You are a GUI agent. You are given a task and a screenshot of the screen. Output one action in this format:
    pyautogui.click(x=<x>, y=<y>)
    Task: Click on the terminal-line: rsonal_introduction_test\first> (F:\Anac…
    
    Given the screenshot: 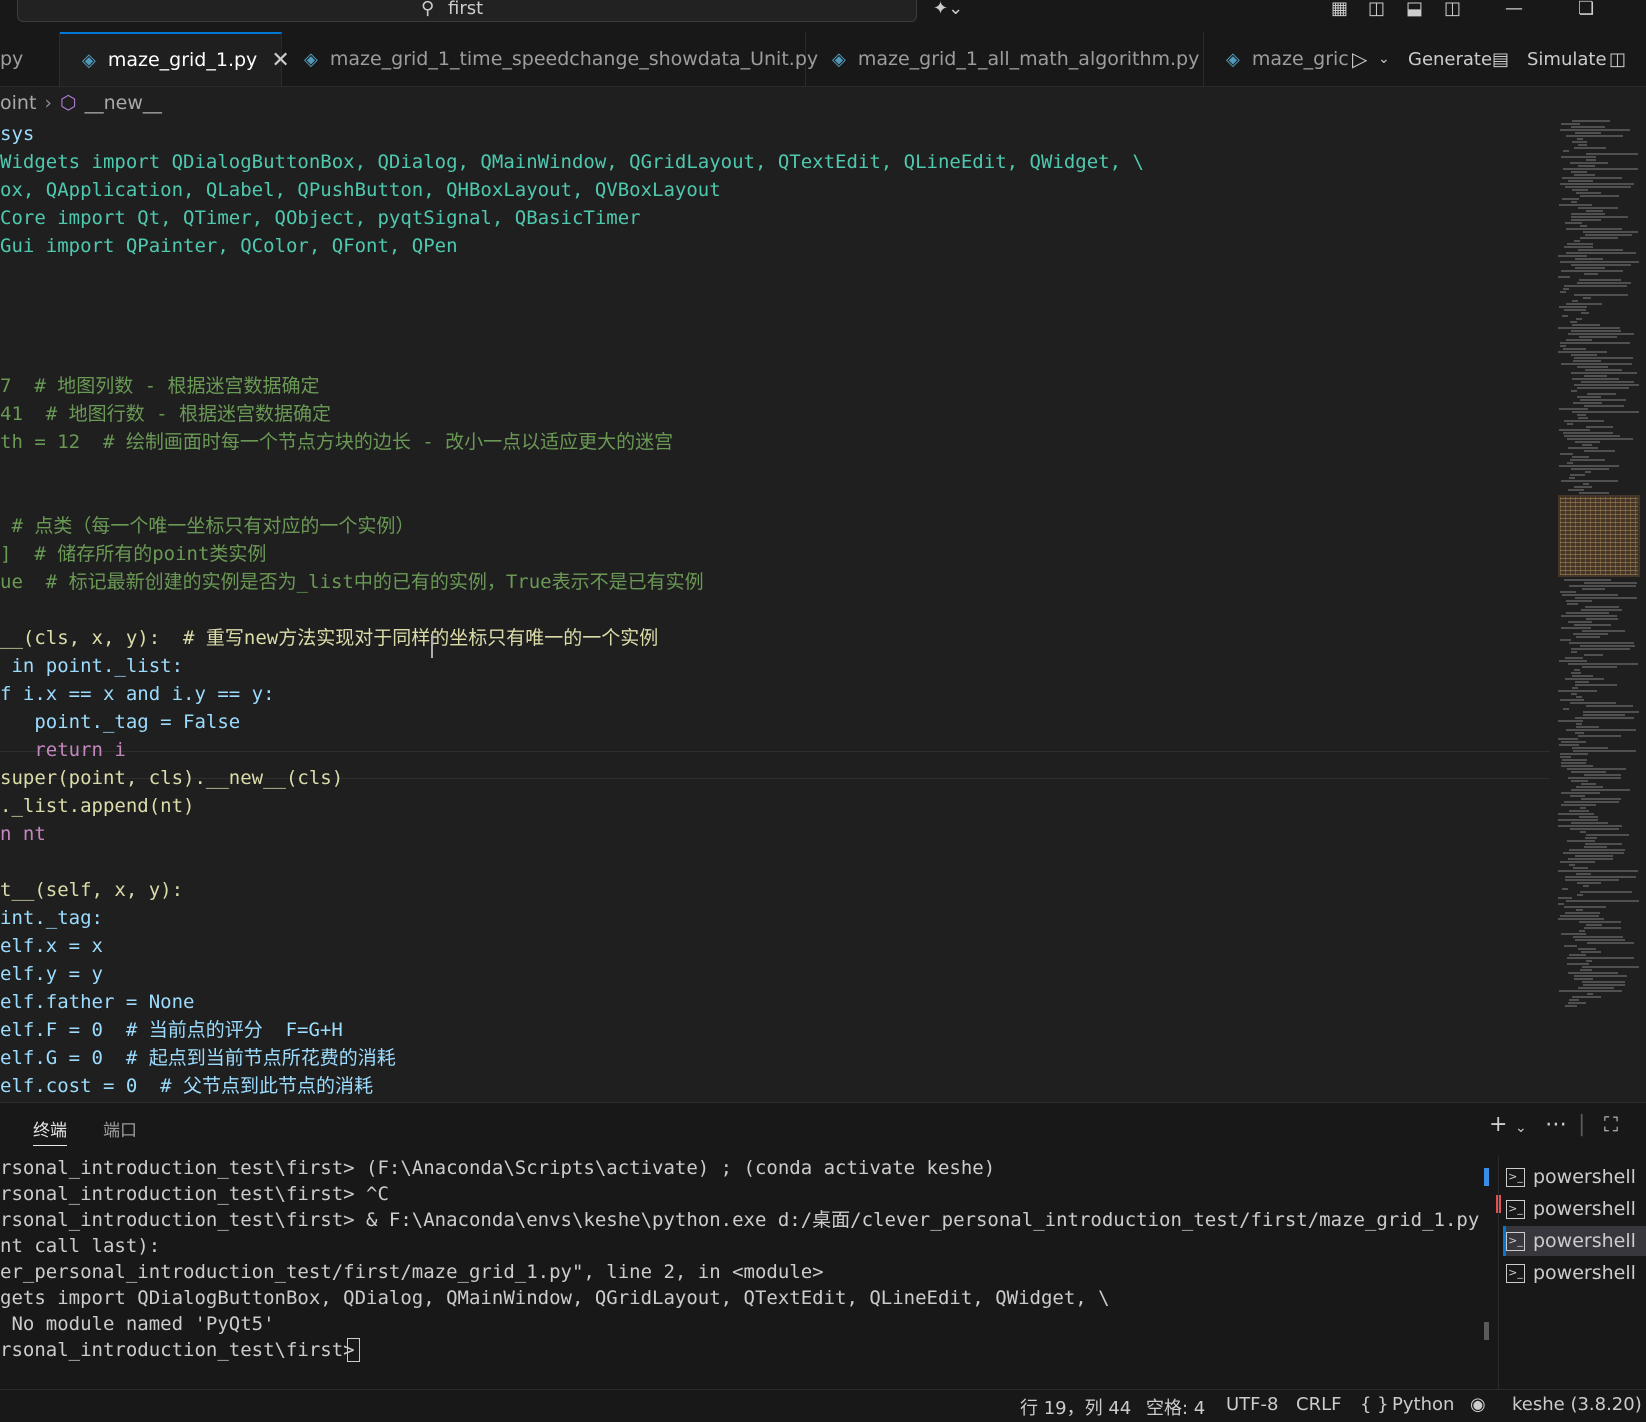 What is the action you would take?
    pyautogui.click(x=498, y=1168)
    